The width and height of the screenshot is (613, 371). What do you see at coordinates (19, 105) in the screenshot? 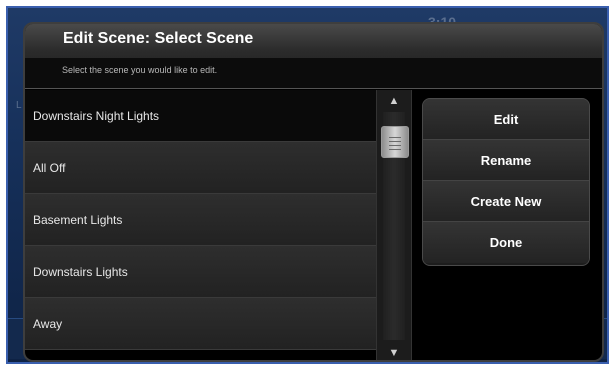
I see `background-side-label: L` at bounding box center [19, 105].